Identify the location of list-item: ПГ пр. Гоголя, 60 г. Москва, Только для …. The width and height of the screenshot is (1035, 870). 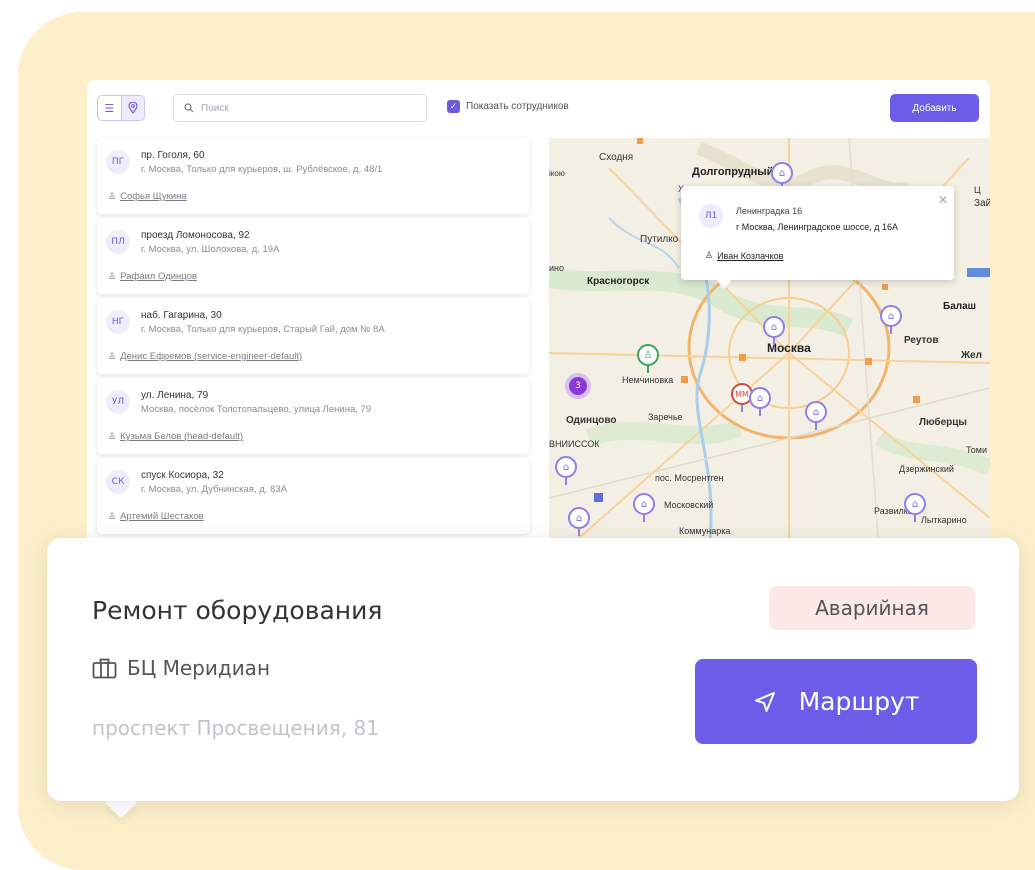
(313, 176).